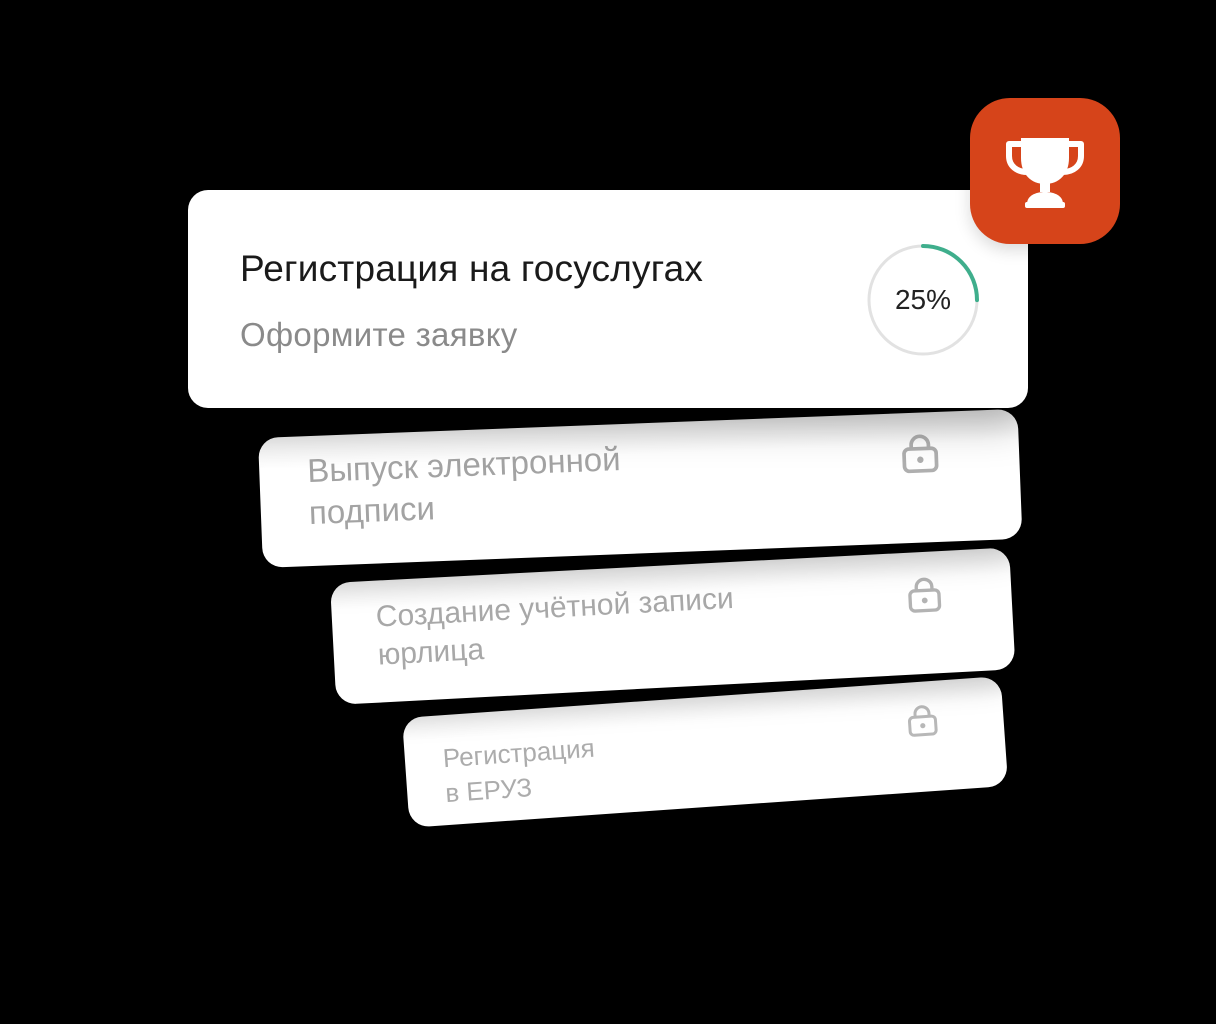 The image size is (1216, 1024). I want to click on progress-ring: 25%, so click(923, 300).